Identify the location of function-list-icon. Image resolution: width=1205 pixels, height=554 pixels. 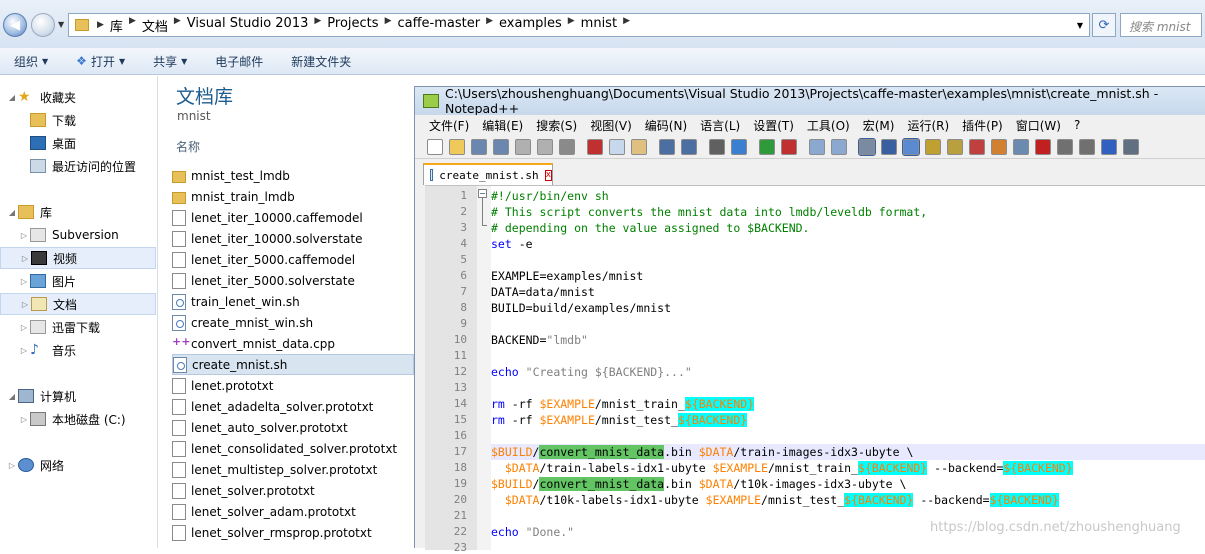
(977, 147).